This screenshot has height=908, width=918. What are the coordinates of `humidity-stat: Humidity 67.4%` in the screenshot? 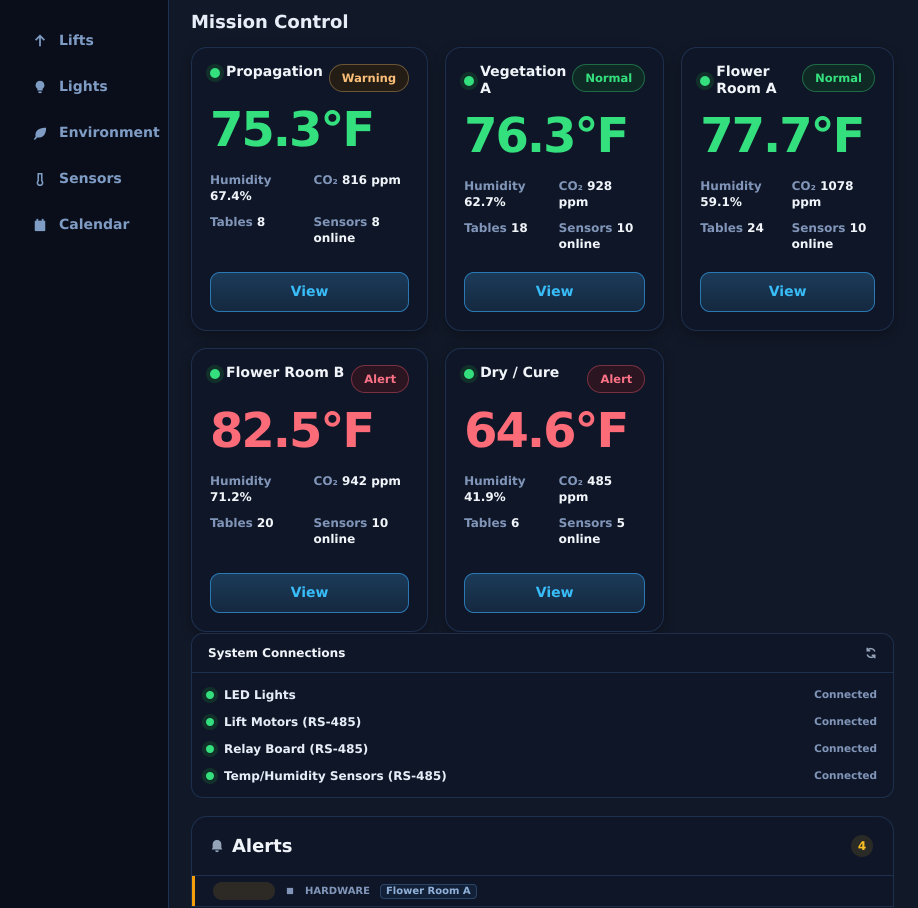 It's located at (241, 188).